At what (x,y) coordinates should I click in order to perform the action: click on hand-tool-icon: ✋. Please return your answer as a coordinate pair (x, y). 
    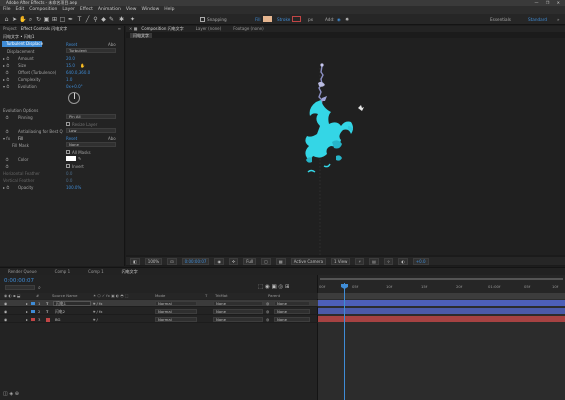
    Looking at the image, I should click on (22, 19).